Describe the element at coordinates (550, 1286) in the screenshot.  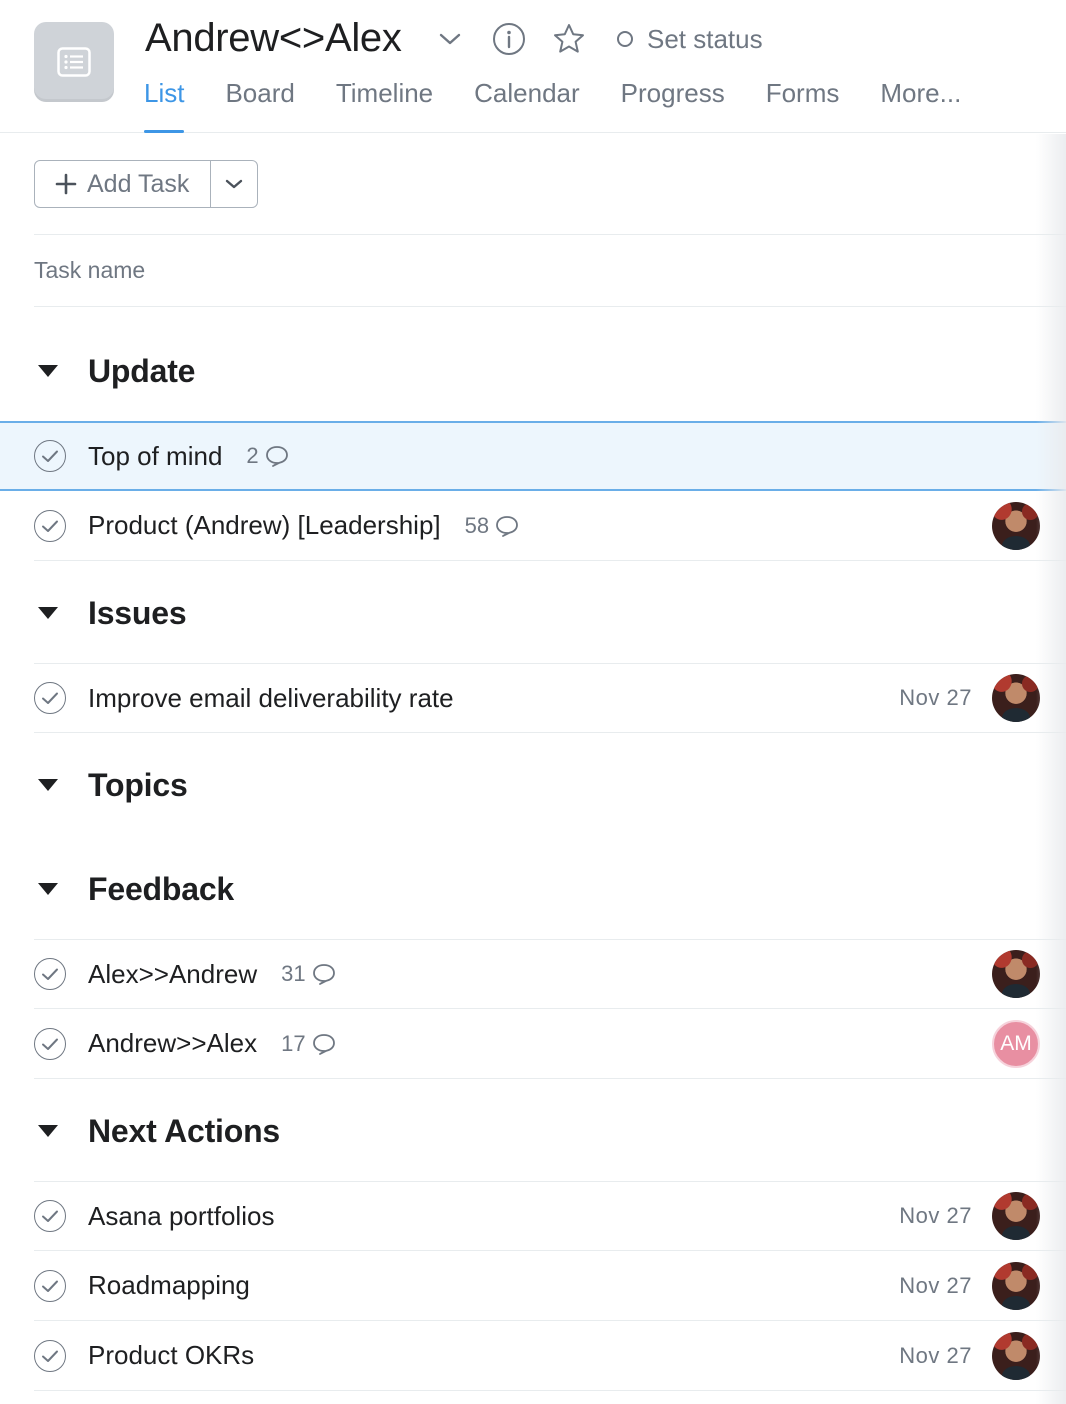
I see `task-row: Roadmapping Nov 27` at that location.